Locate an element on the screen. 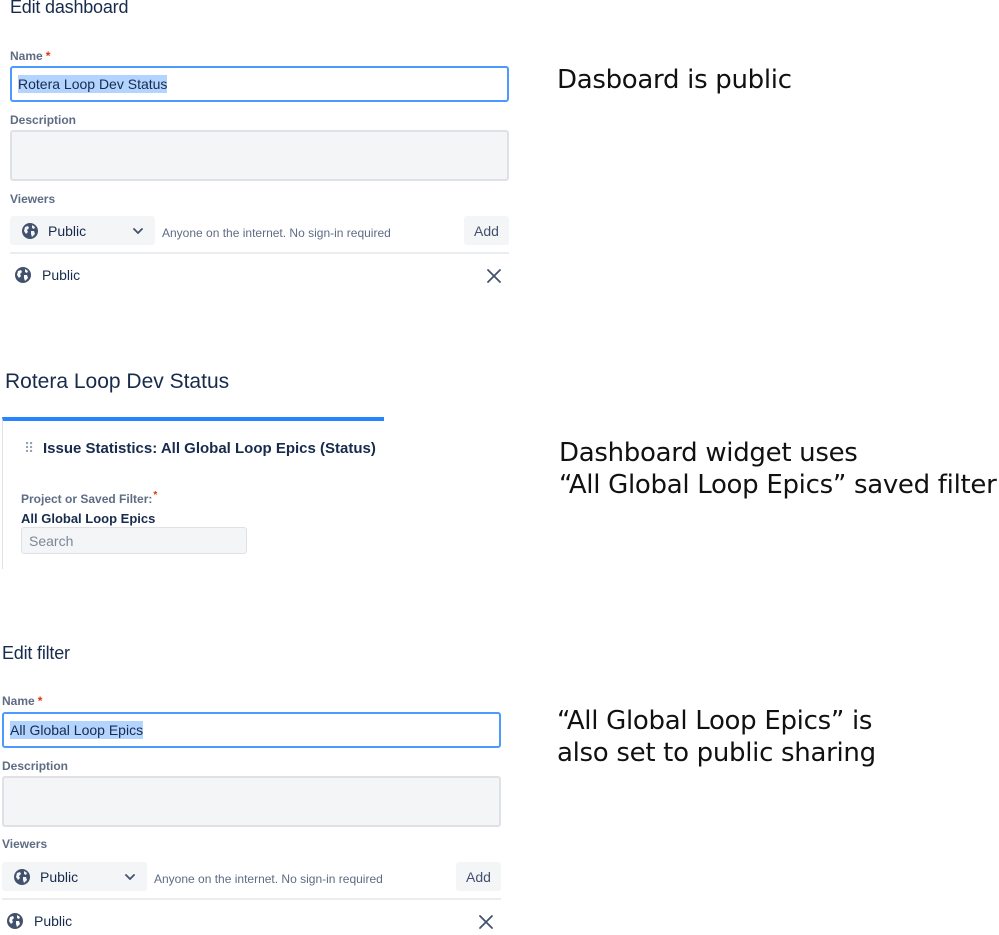 The width and height of the screenshot is (999, 935). dashboard-viewers-select: Public is located at coordinates (82, 230).